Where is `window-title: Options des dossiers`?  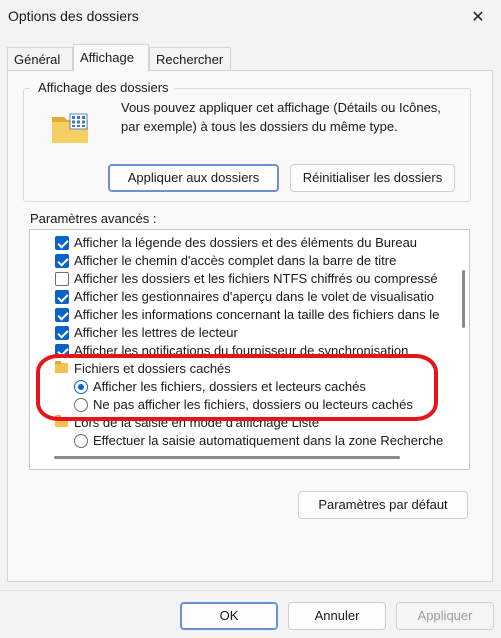 window-title: Options des dossiers is located at coordinates (73, 16).